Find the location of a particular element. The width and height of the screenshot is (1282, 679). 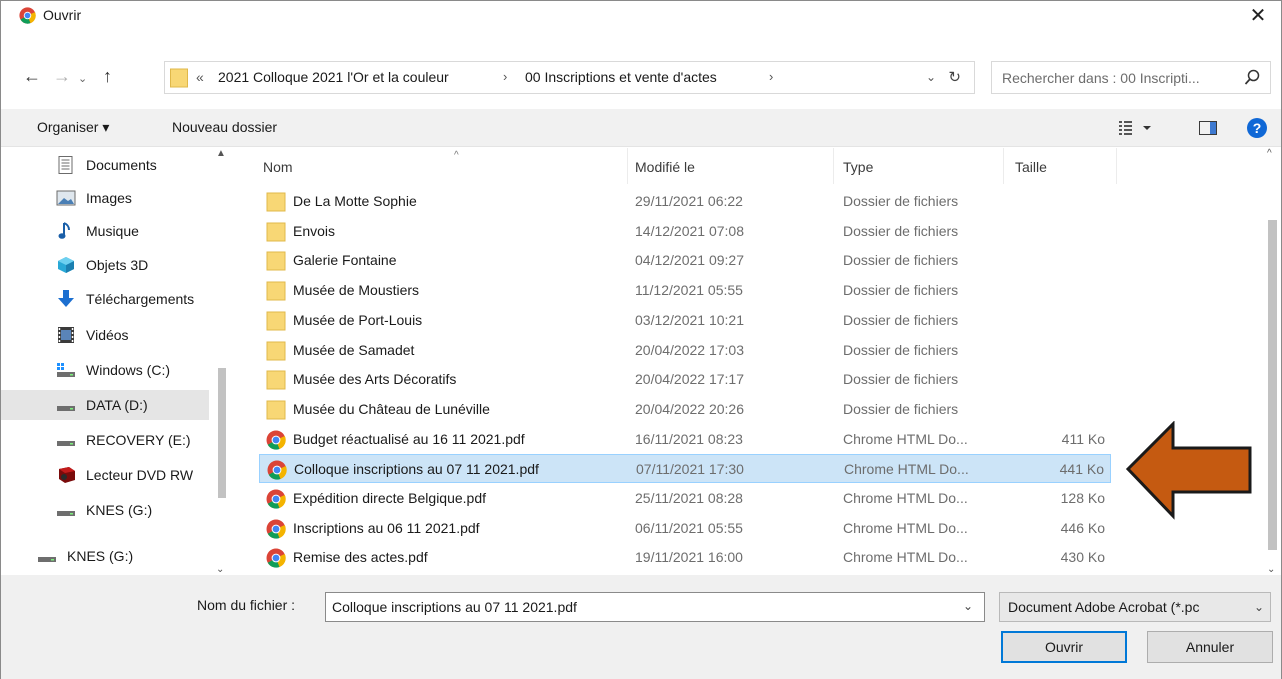

filename-field is located at coordinates (655, 607).